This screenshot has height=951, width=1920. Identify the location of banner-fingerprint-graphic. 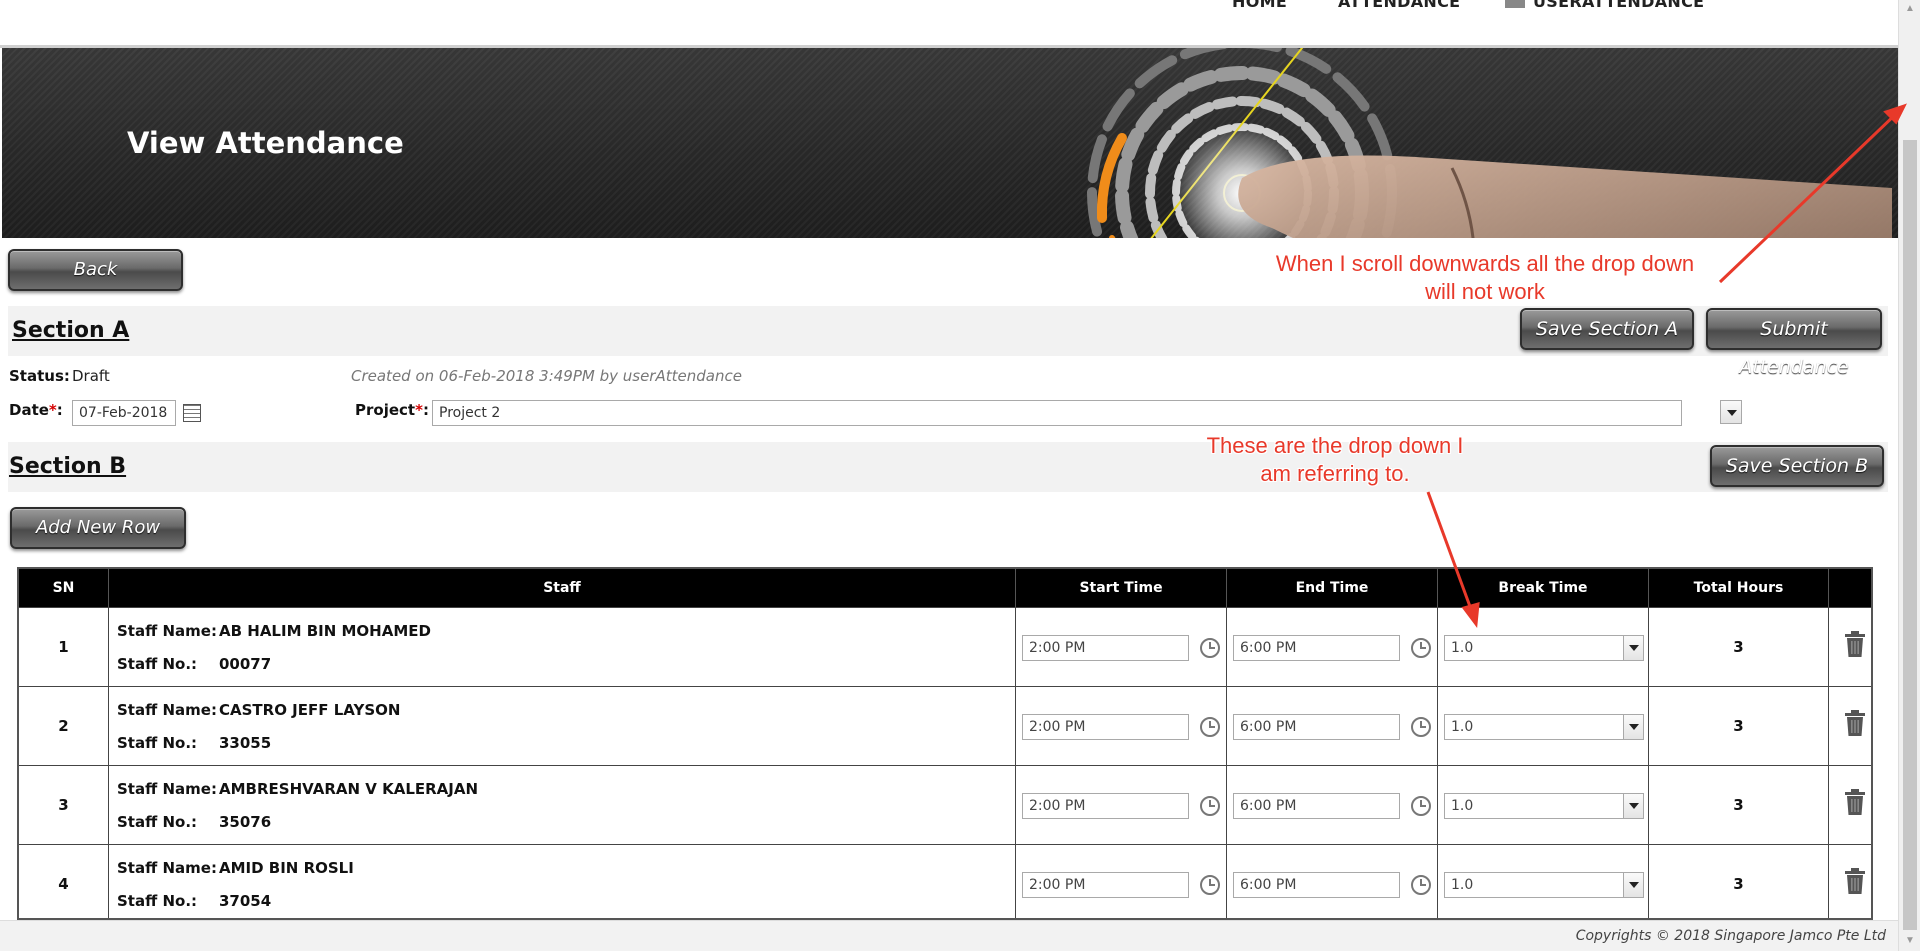
(1489, 143).